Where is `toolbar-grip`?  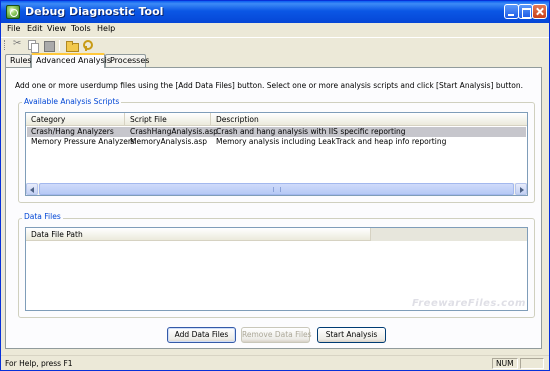
toolbar-grip is located at coordinates (5, 45).